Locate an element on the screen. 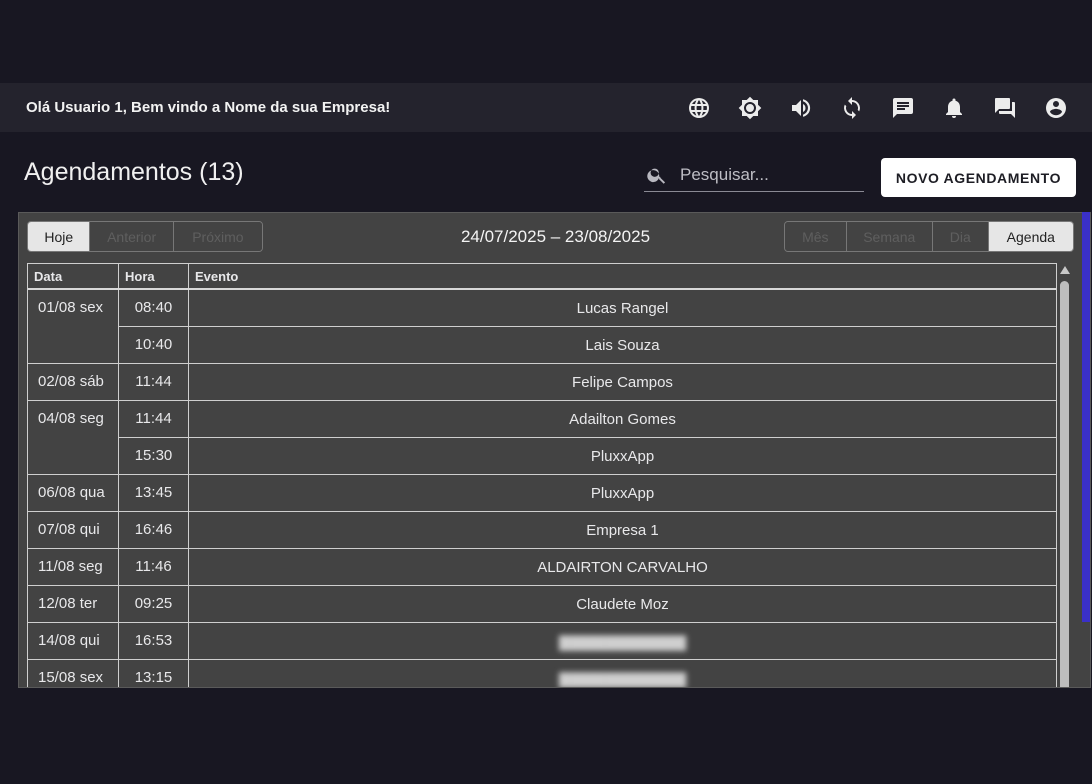 Image resolution: width=1092 pixels, height=784 pixels. sync-icon is located at coordinates (852, 108).